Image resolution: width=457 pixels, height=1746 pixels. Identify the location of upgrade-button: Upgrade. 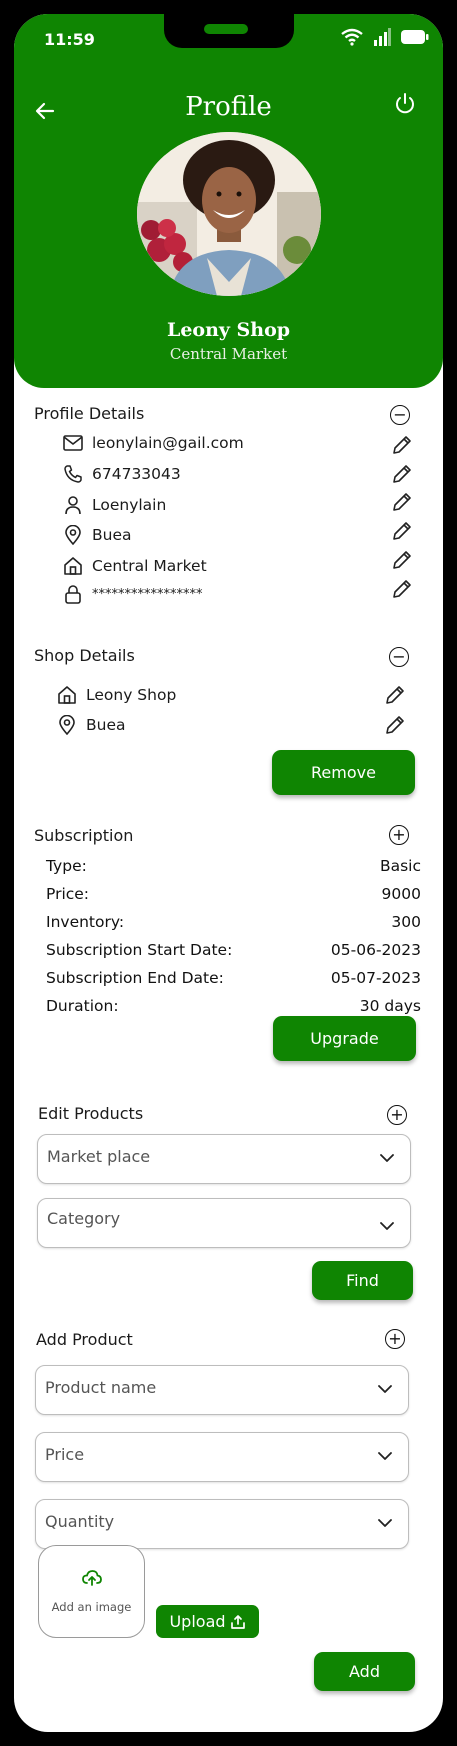
(344, 1038).